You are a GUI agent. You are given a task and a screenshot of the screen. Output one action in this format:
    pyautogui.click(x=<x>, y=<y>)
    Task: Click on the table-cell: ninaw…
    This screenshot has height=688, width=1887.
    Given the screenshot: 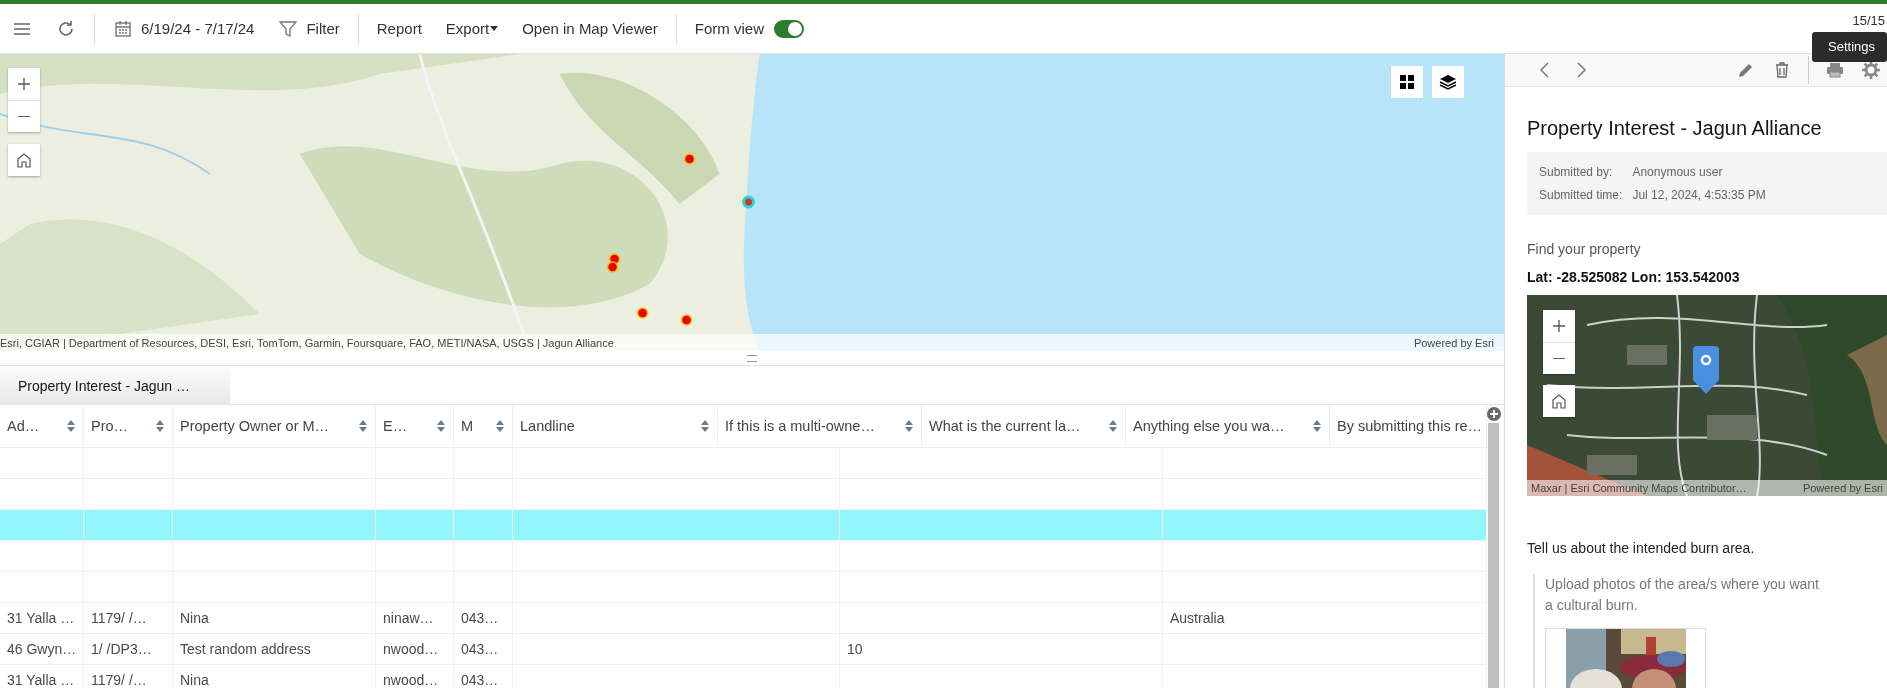 What is the action you would take?
    pyautogui.click(x=408, y=618)
    